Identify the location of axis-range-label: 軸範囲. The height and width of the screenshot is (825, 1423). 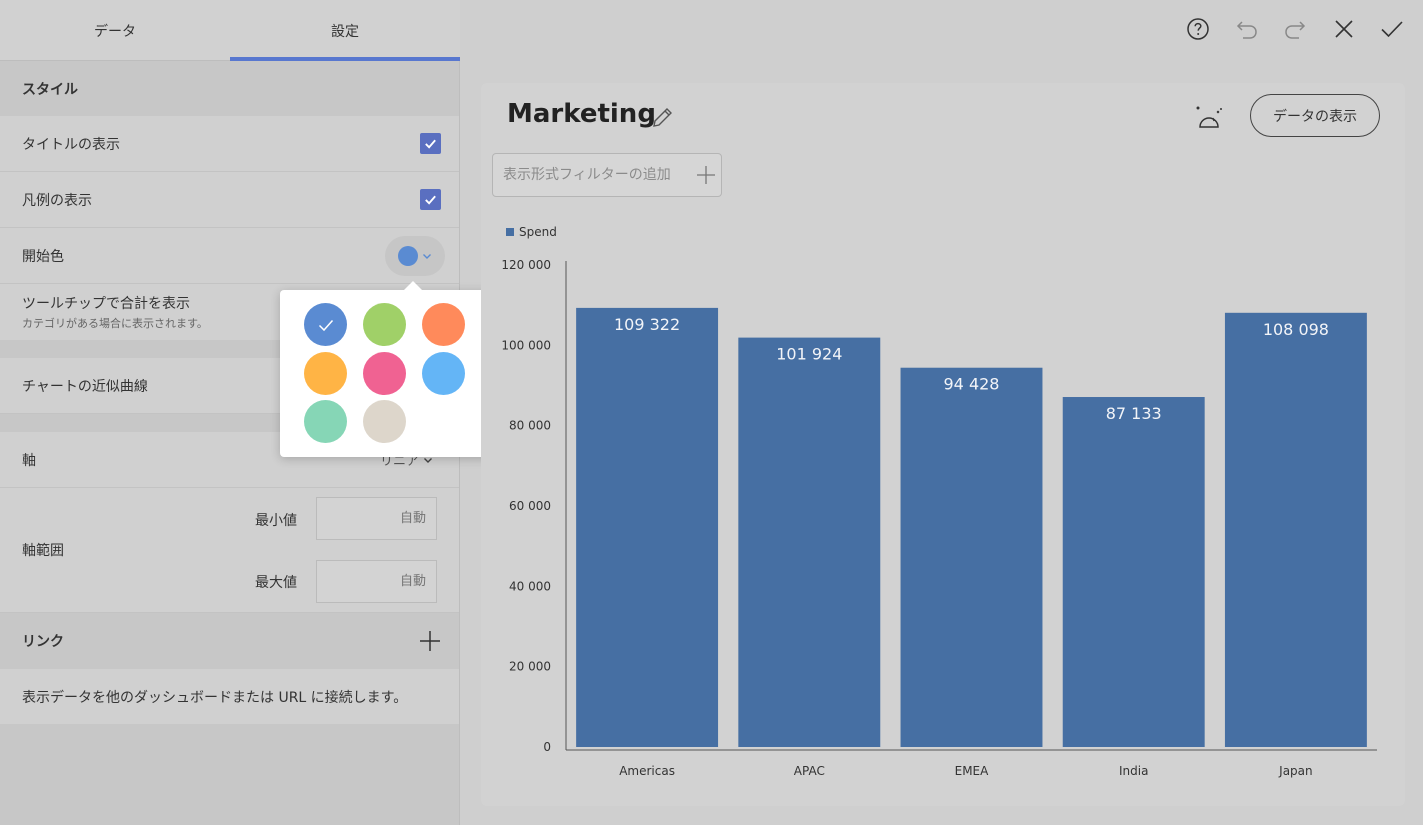
(43, 551).